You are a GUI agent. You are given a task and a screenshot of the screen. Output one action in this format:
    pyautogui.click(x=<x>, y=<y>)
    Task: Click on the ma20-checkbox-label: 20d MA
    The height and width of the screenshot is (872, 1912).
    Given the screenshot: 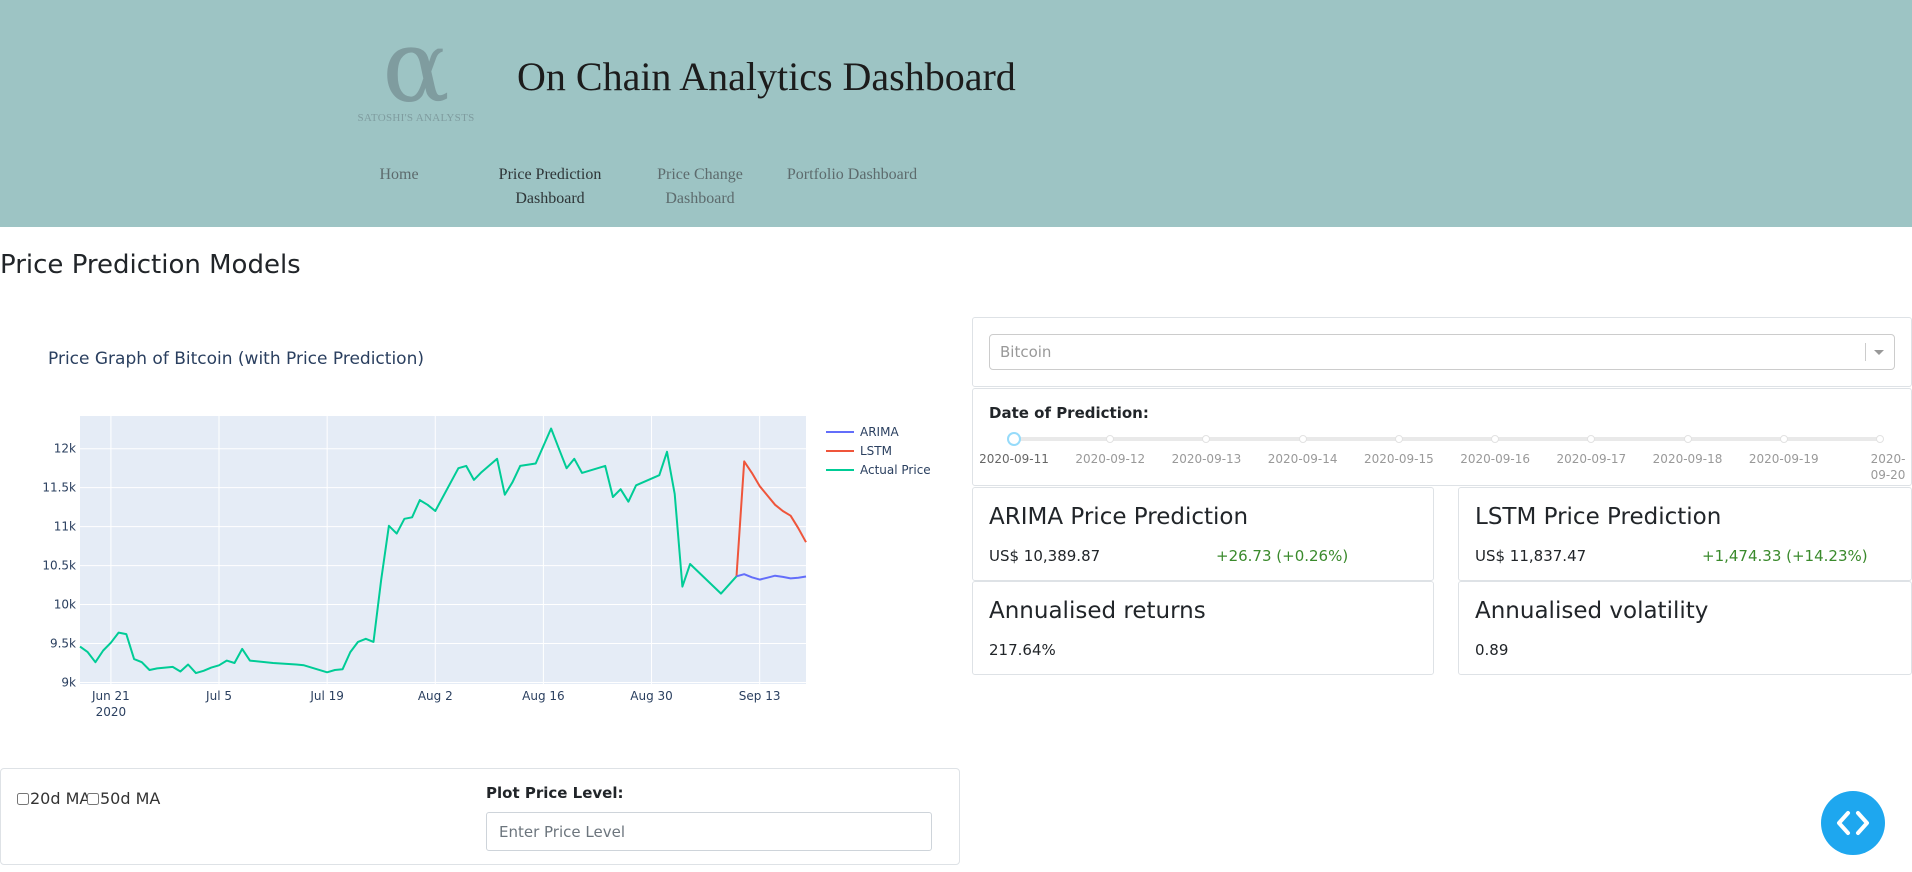 What is the action you would take?
    pyautogui.click(x=53, y=798)
    